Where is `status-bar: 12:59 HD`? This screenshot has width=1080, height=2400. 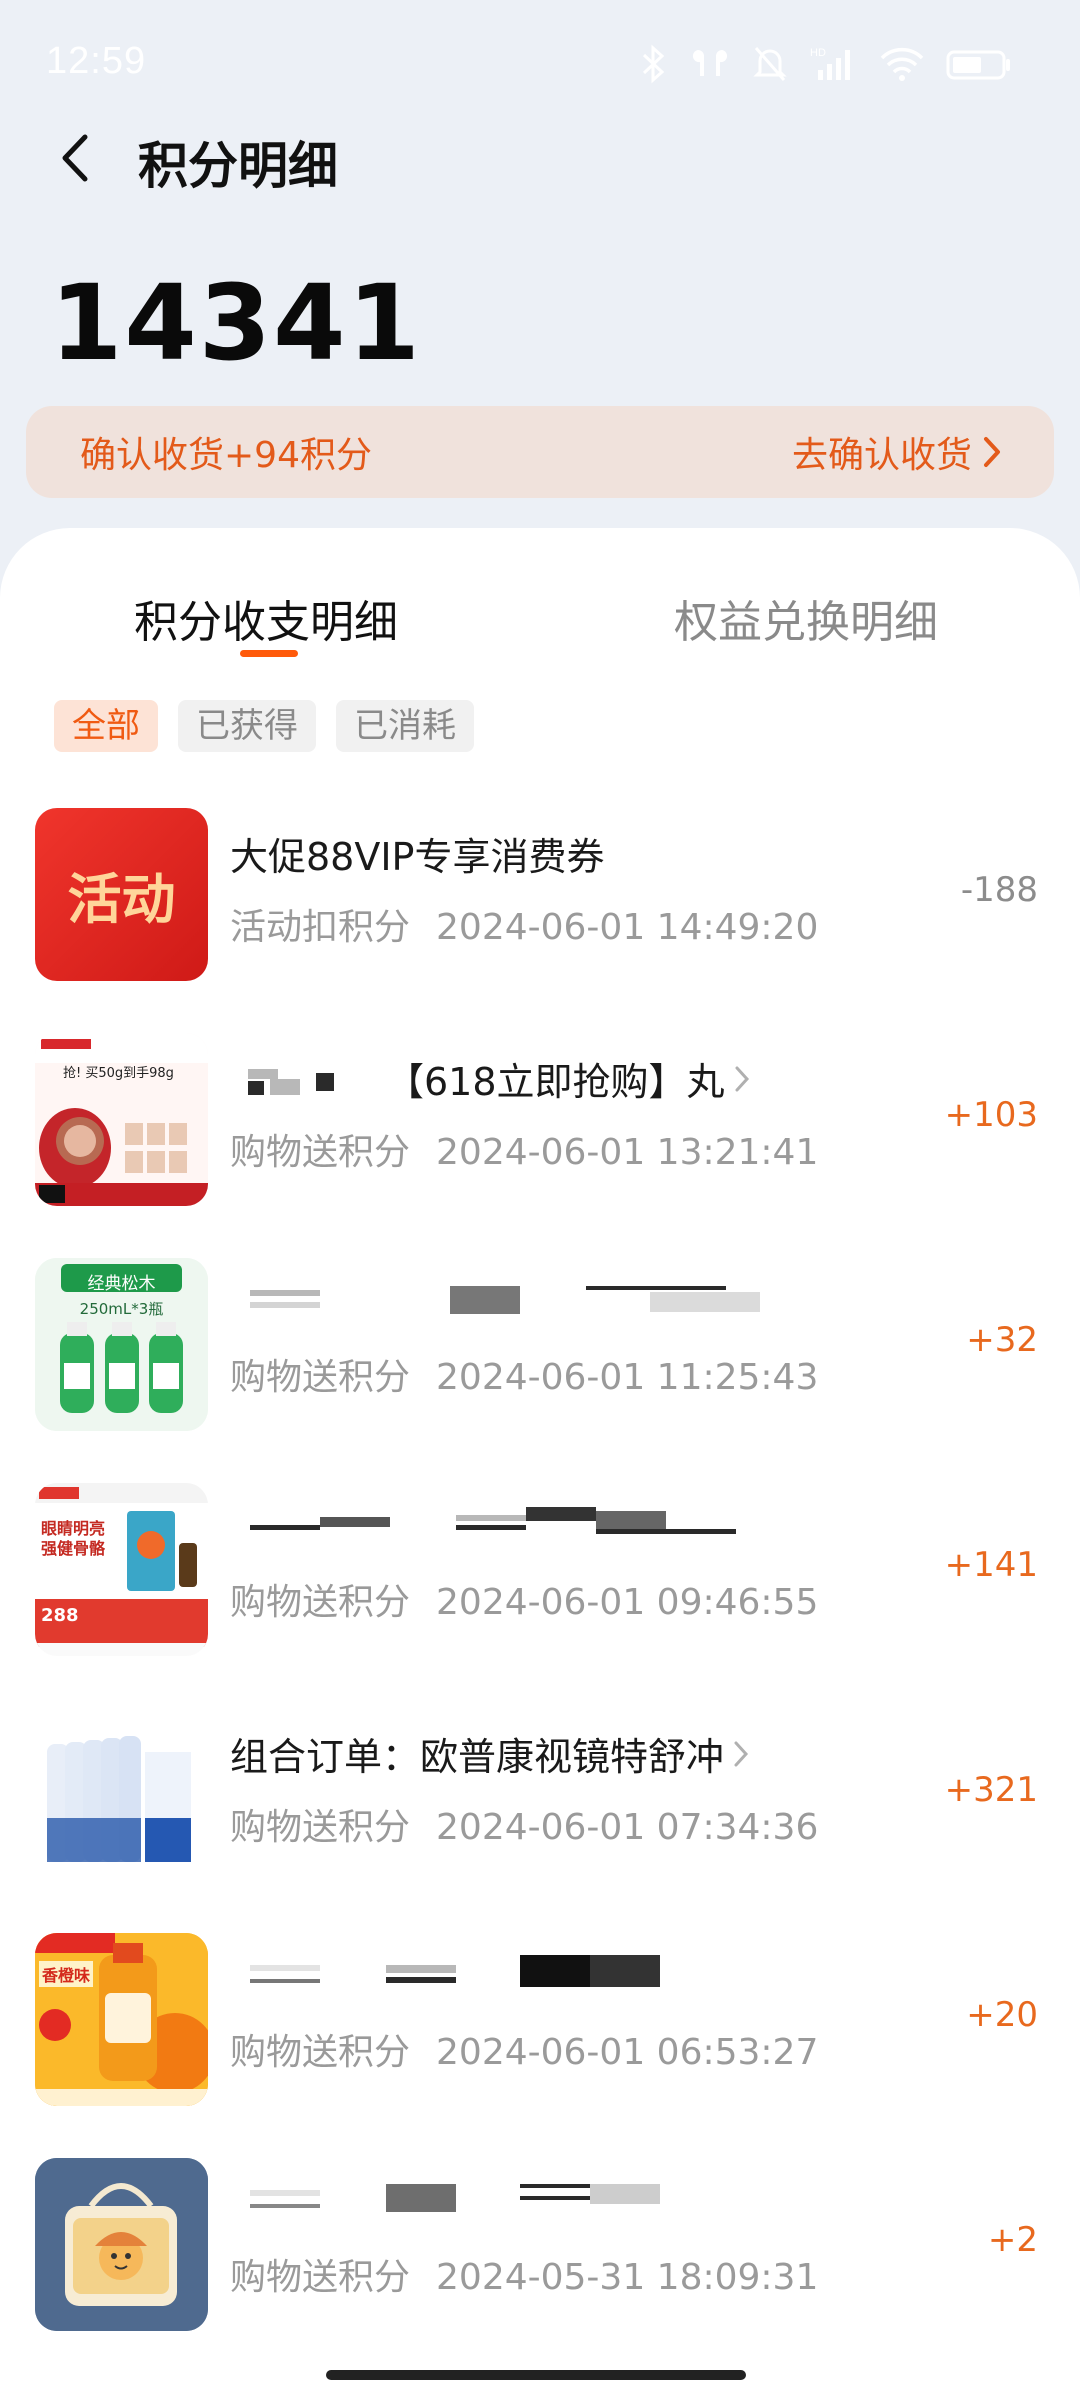 status-bar: 12:59 HD is located at coordinates (540, 60).